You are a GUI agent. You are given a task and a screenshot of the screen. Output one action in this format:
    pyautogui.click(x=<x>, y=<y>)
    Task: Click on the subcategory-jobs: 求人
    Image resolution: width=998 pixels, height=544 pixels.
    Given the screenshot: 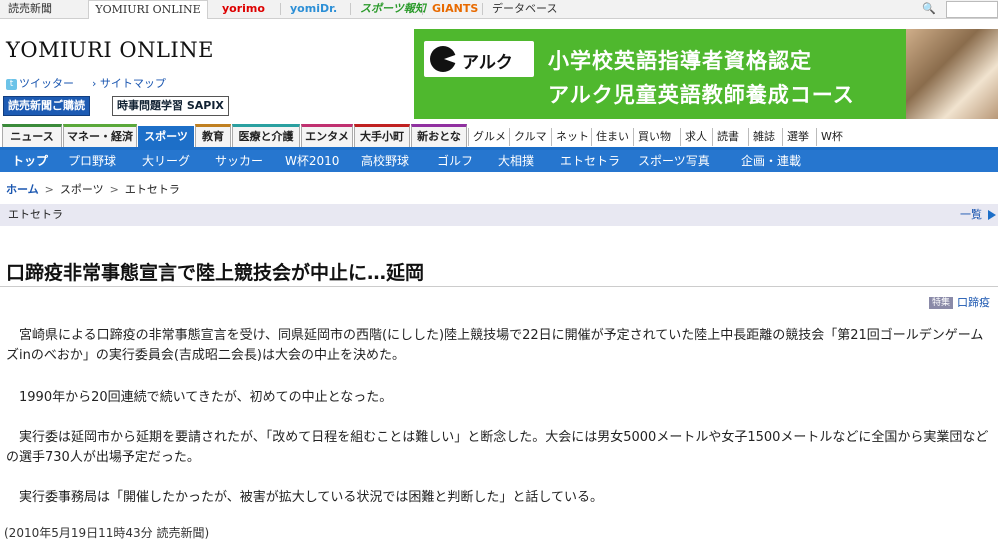 What is the action you would take?
    pyautogui.click(x=695, y=137)
    